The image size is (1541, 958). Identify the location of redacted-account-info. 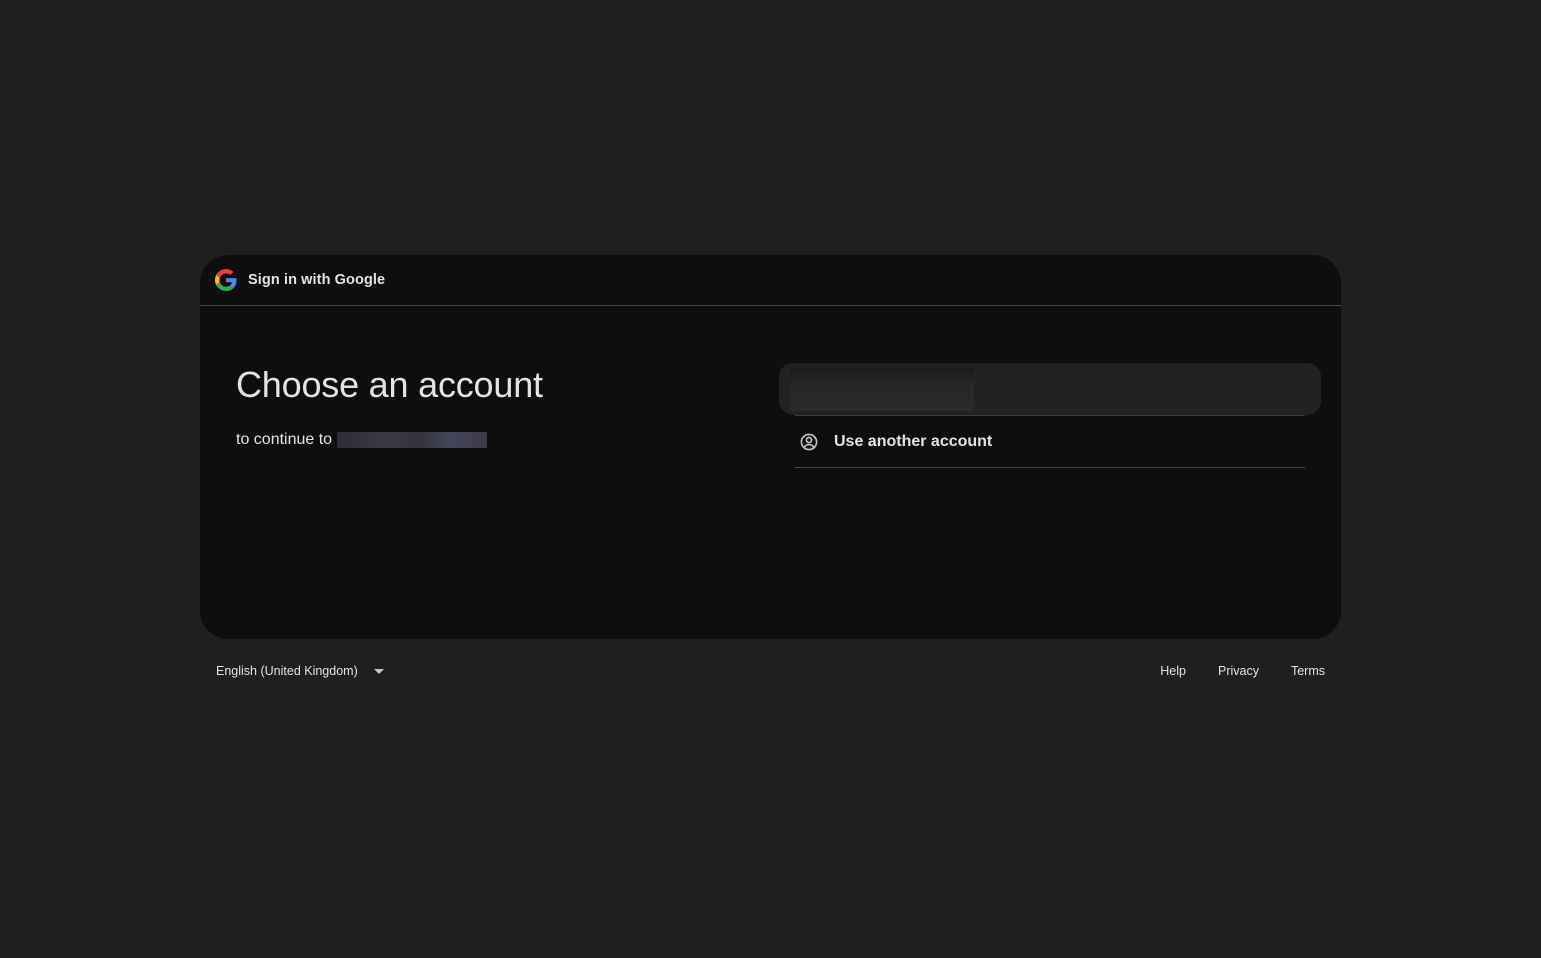
(882, 389).